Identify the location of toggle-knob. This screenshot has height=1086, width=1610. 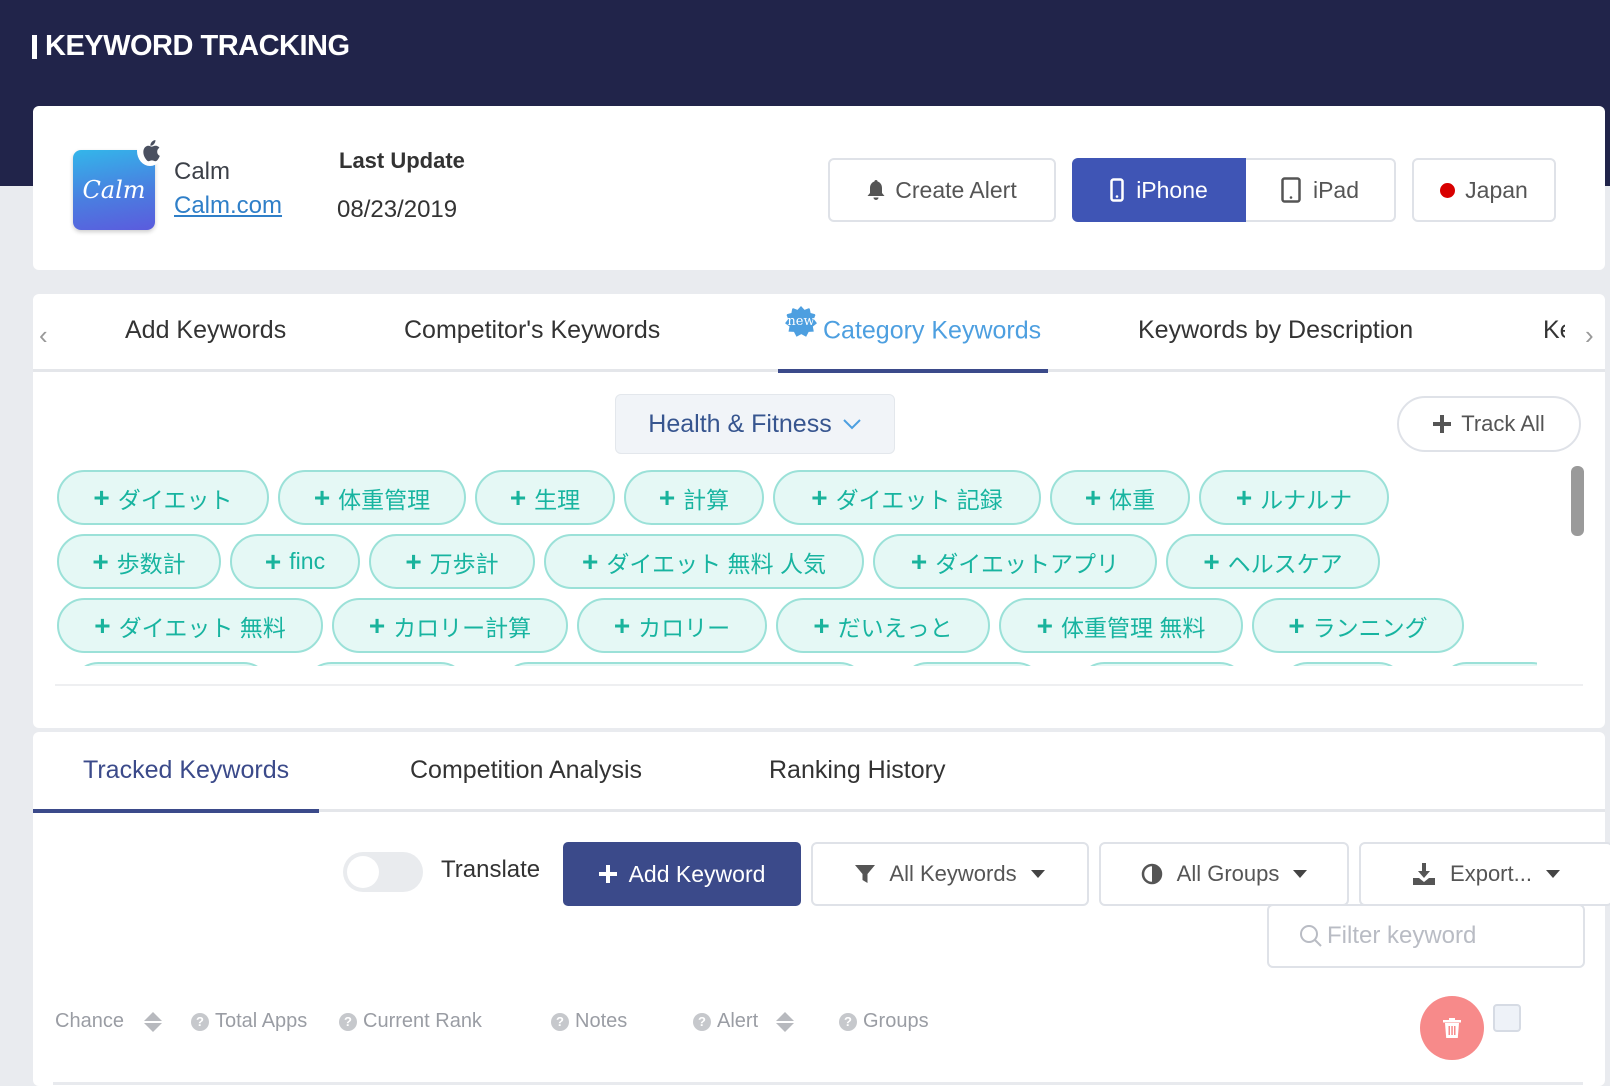
(363, 872).